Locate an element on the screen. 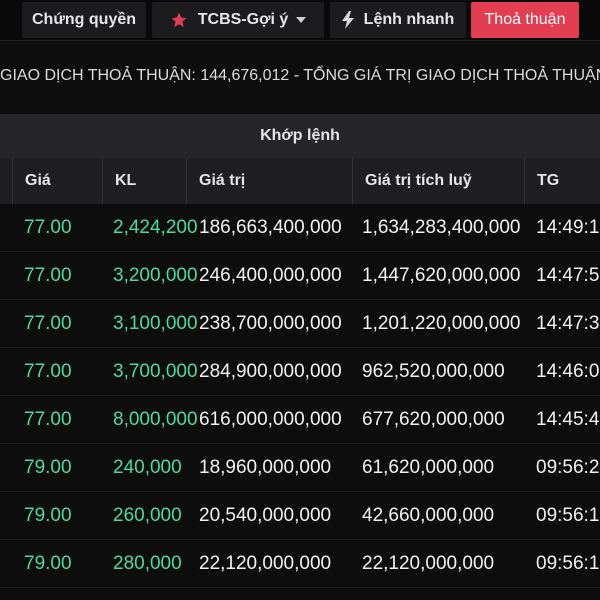 The image size is (600, 600). value-cell: 238,700,000,000 is located at coordinates (270, 323).